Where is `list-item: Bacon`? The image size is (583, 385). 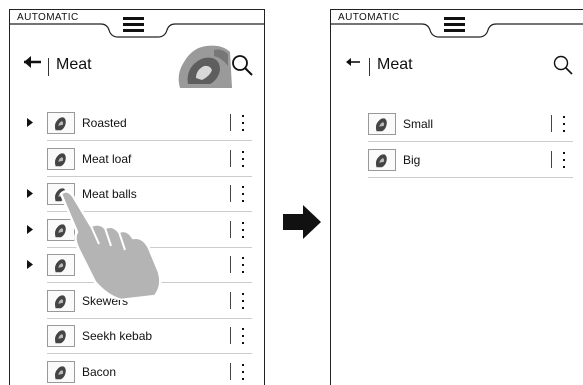
list-item: Bacon is located at coordinates (137, 370).